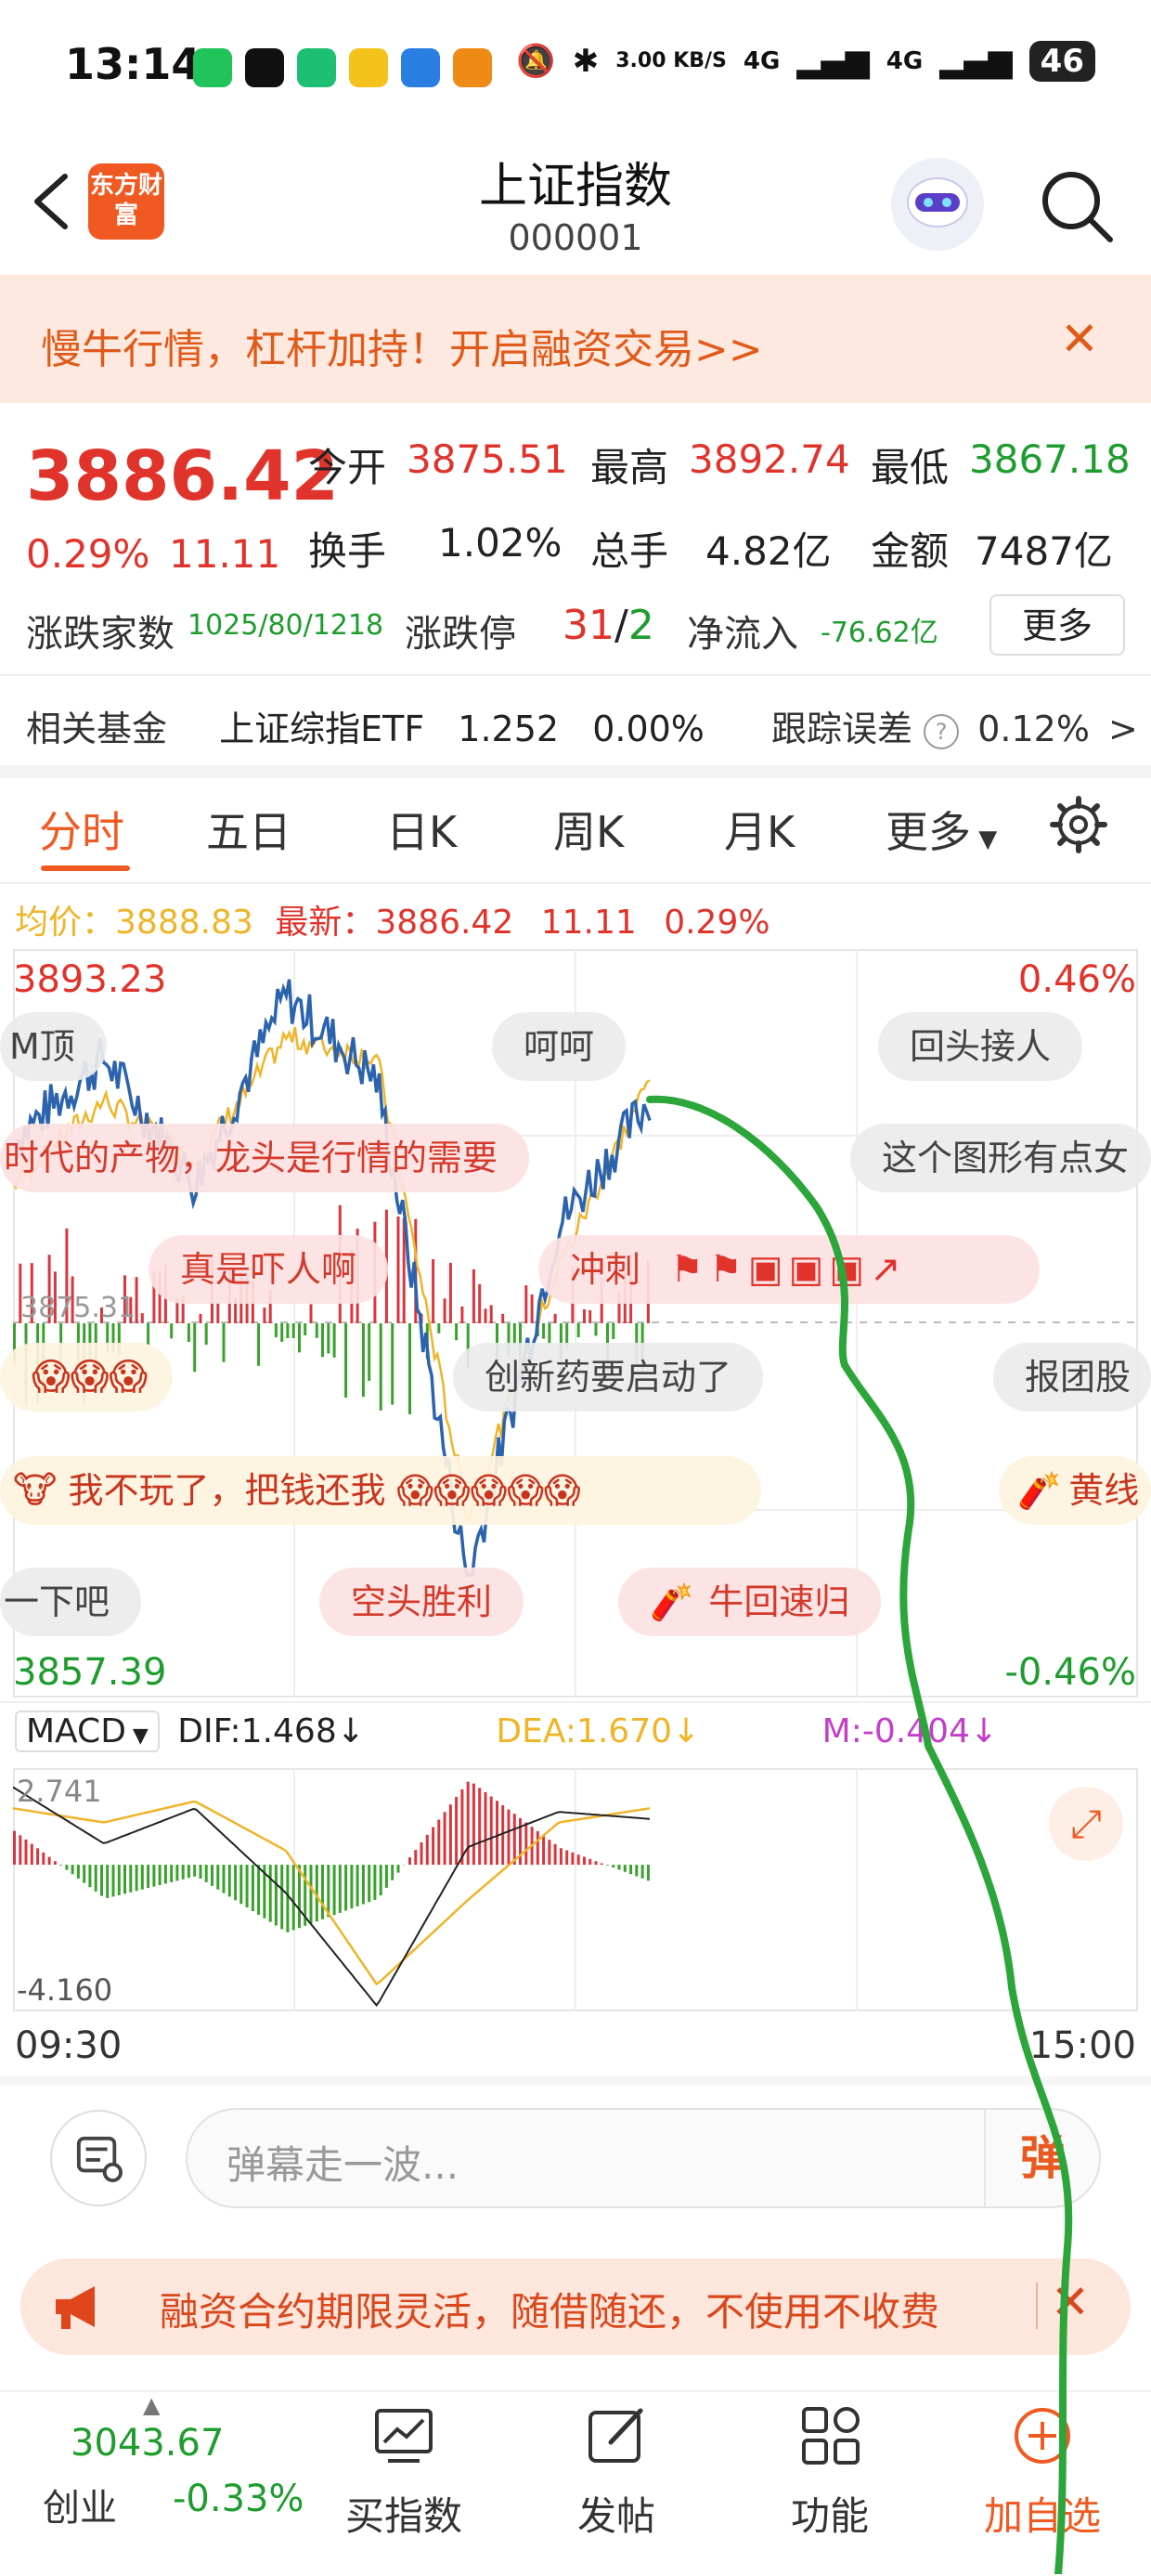  Describe the element at coordinates (239, 2499) in the screenshot. I see `nav-index-change: -0.33%` at that location.